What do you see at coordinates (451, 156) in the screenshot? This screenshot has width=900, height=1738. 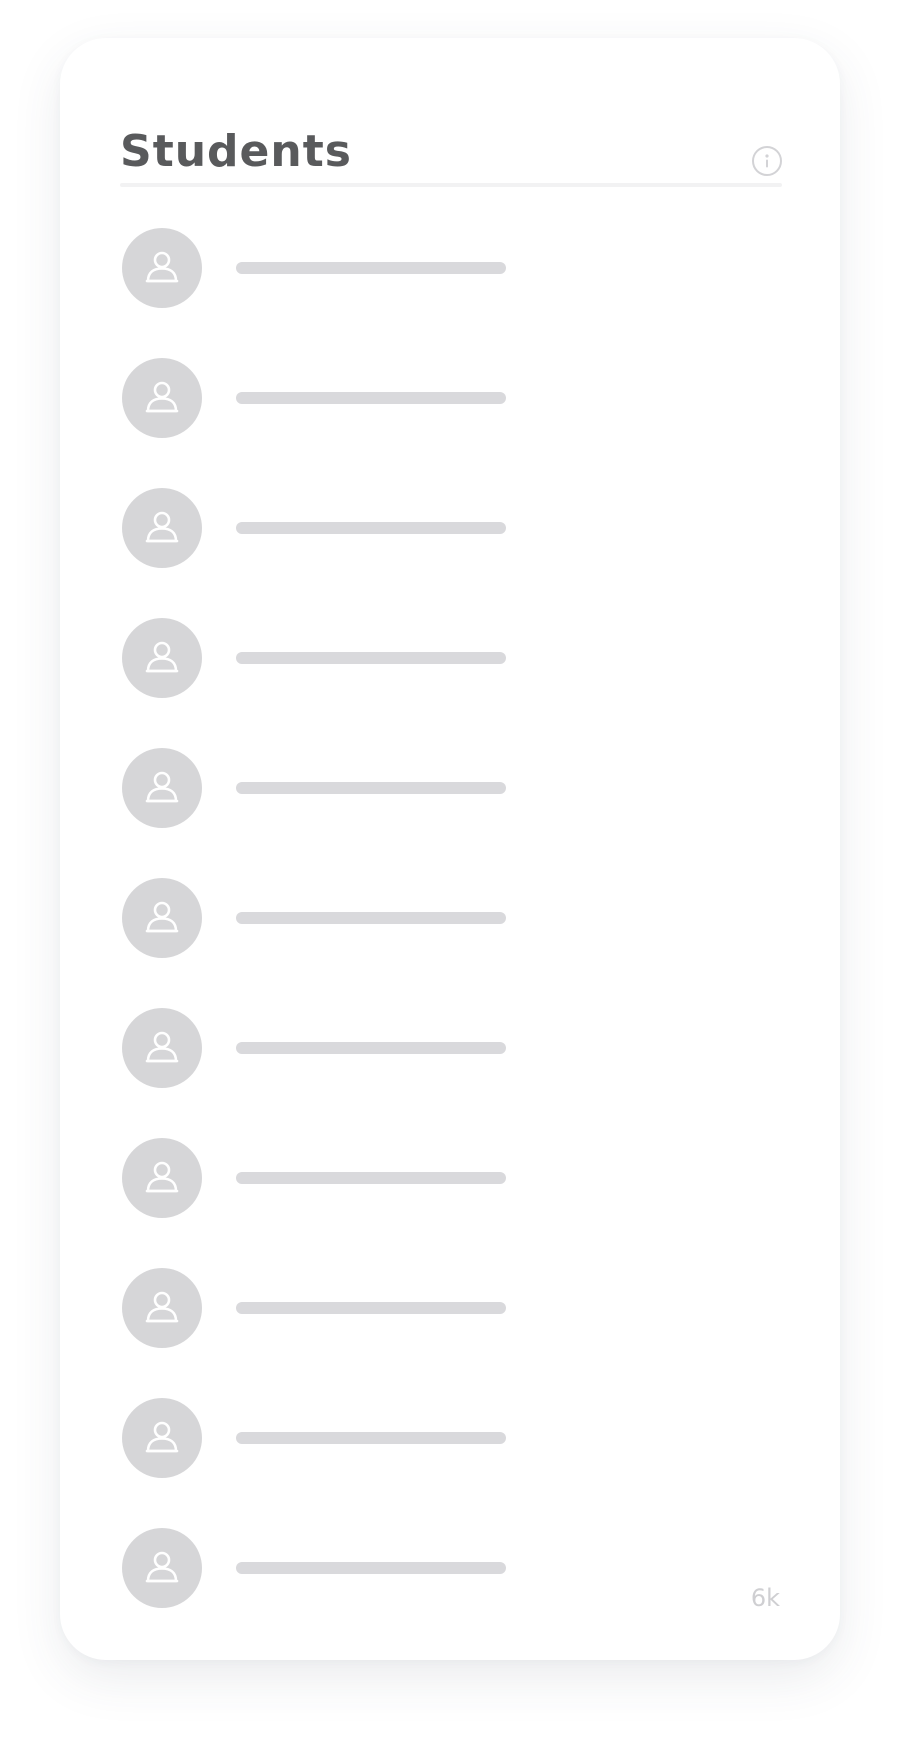 I see `card-header: Students` at bounding box center [451, 156].